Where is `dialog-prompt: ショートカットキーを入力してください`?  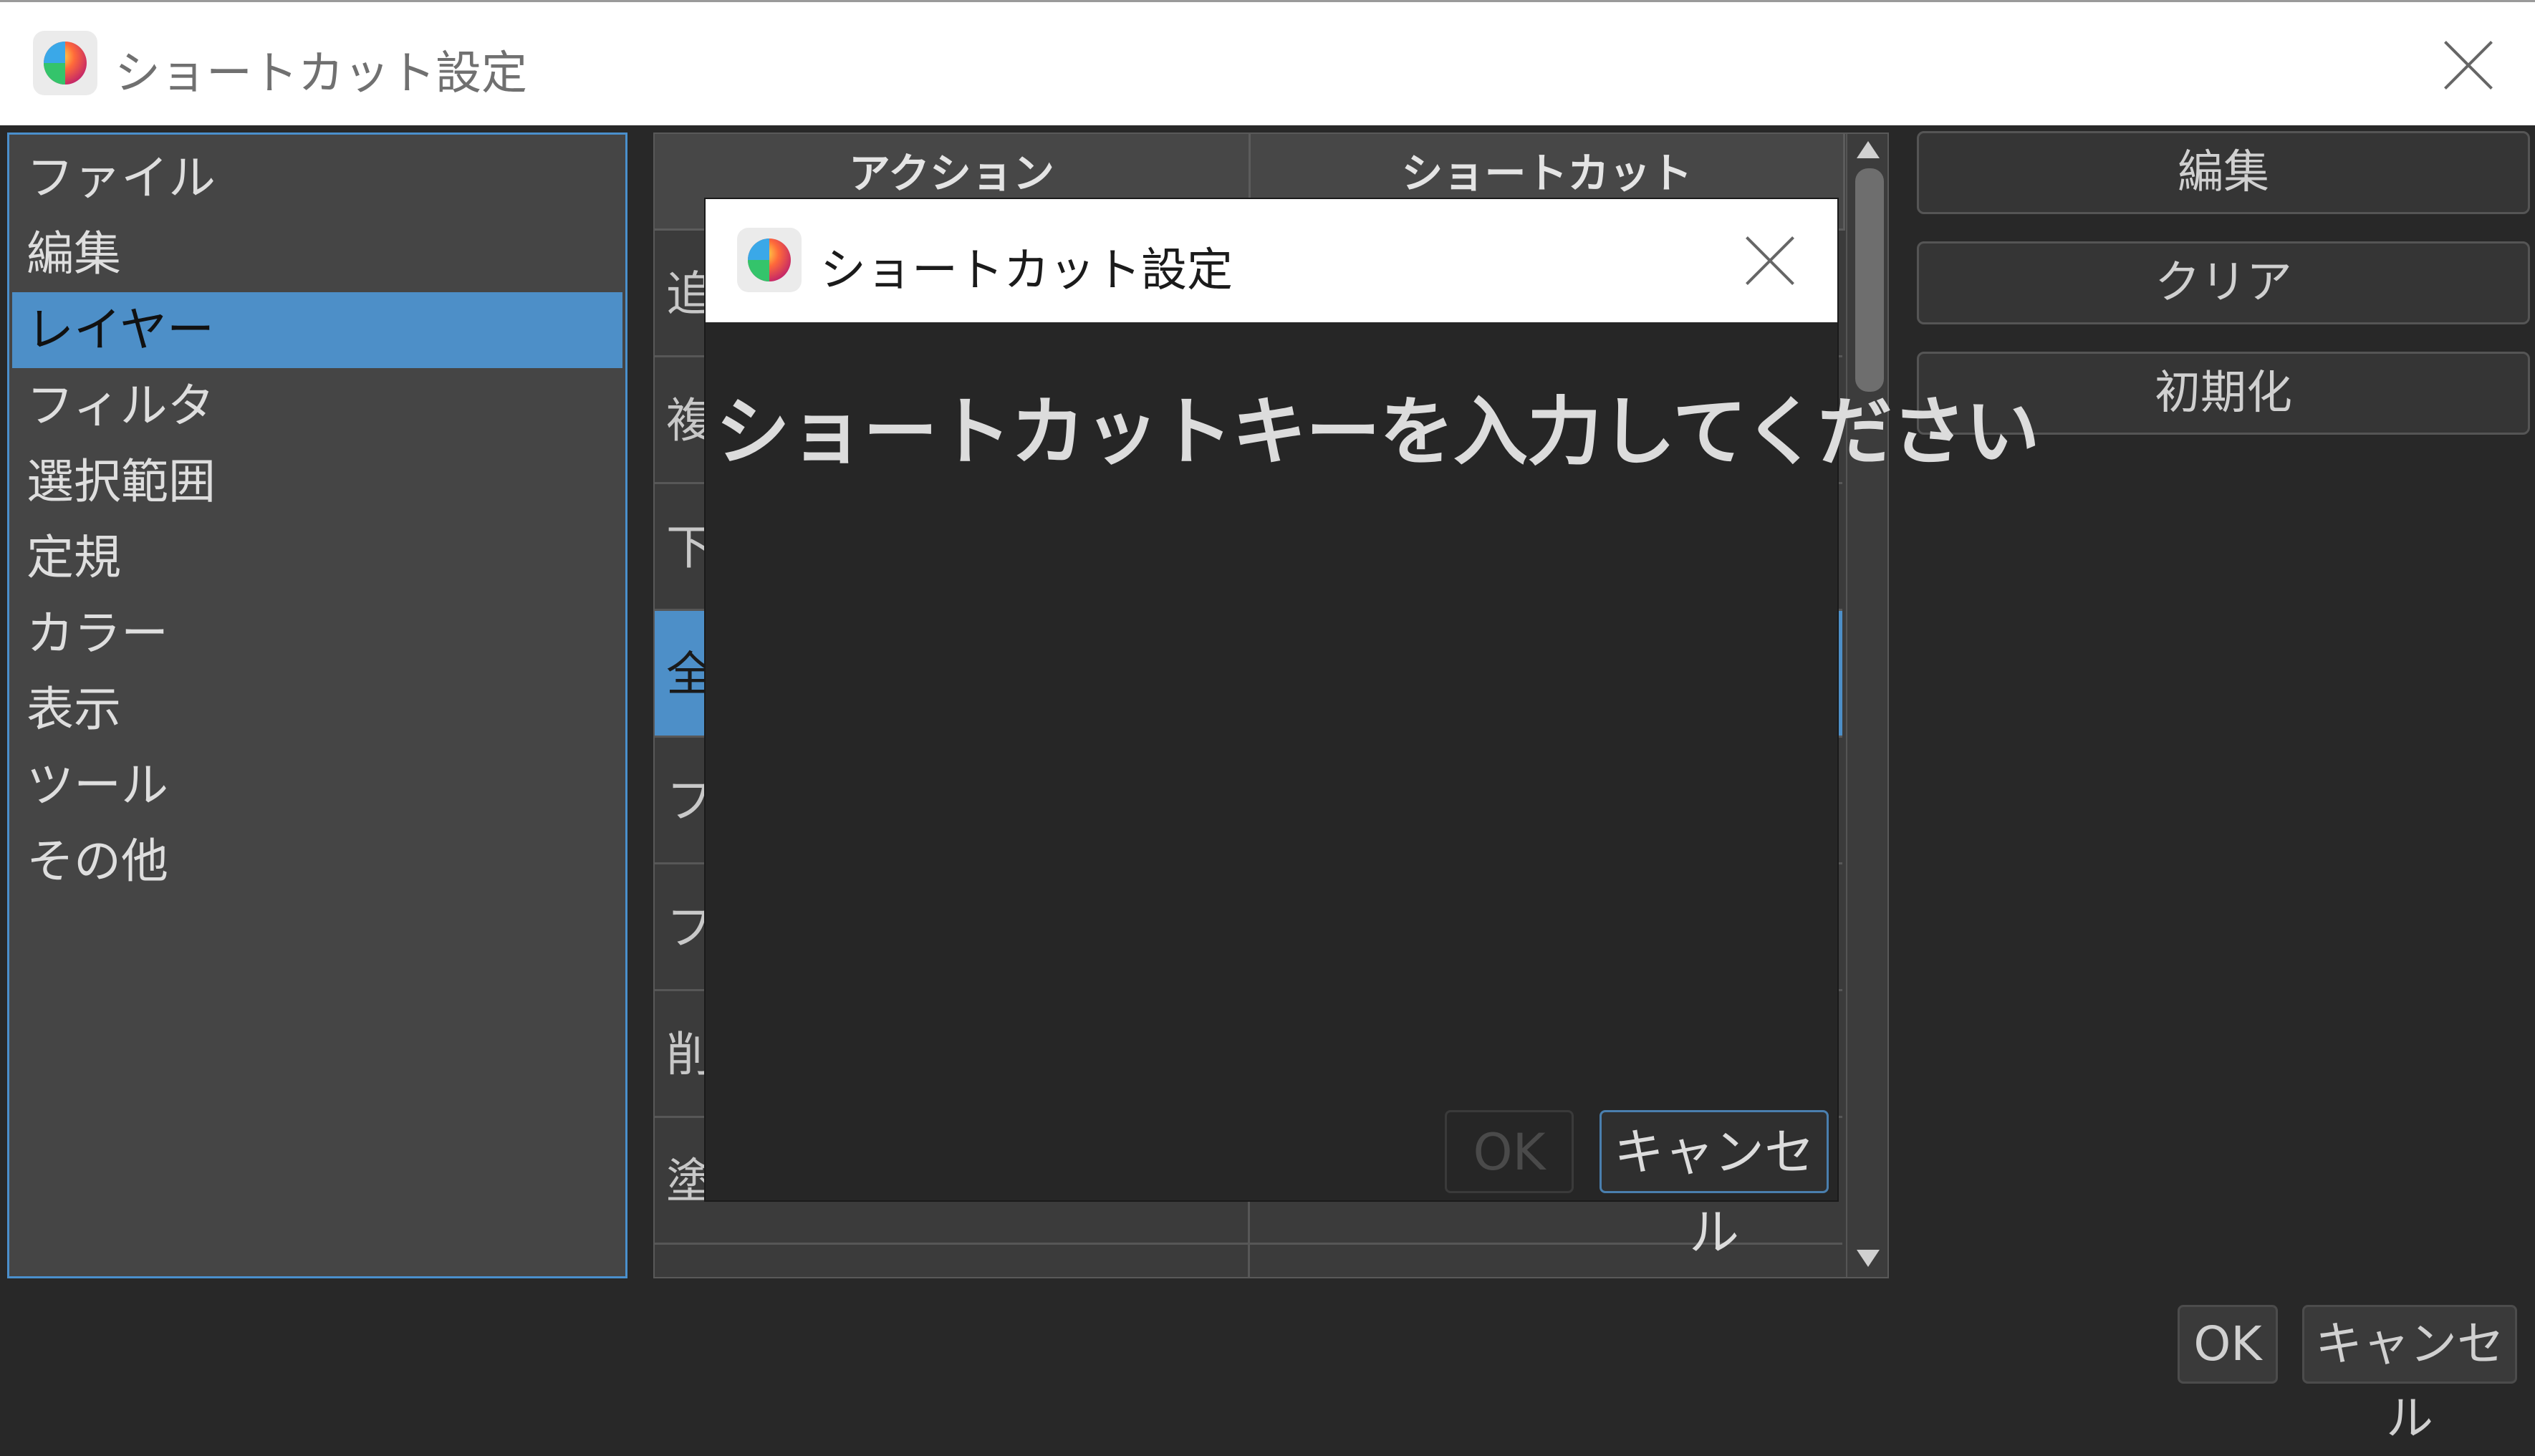
dialog-prompt: ショートカットキーを入力してください is located at coordinates (1378, 432).